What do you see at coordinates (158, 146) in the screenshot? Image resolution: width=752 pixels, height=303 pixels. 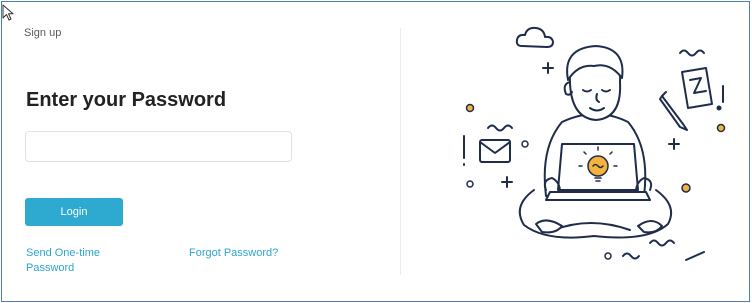 I see `password-input` at bounding box center [158, 146].